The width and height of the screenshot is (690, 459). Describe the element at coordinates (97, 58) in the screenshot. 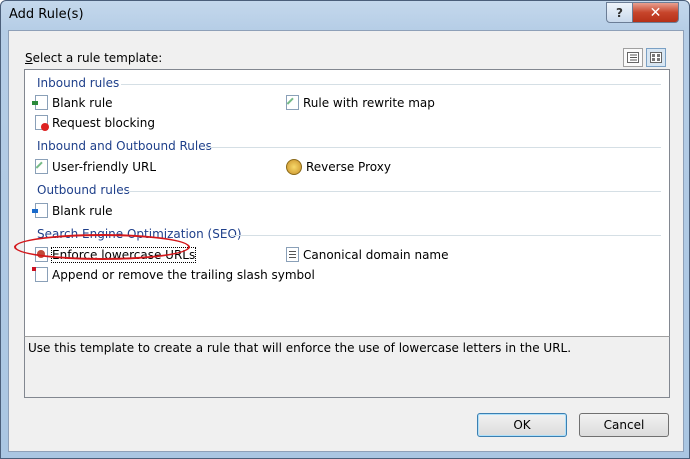

I see `prompt-text: elect a rule template:` at that location.